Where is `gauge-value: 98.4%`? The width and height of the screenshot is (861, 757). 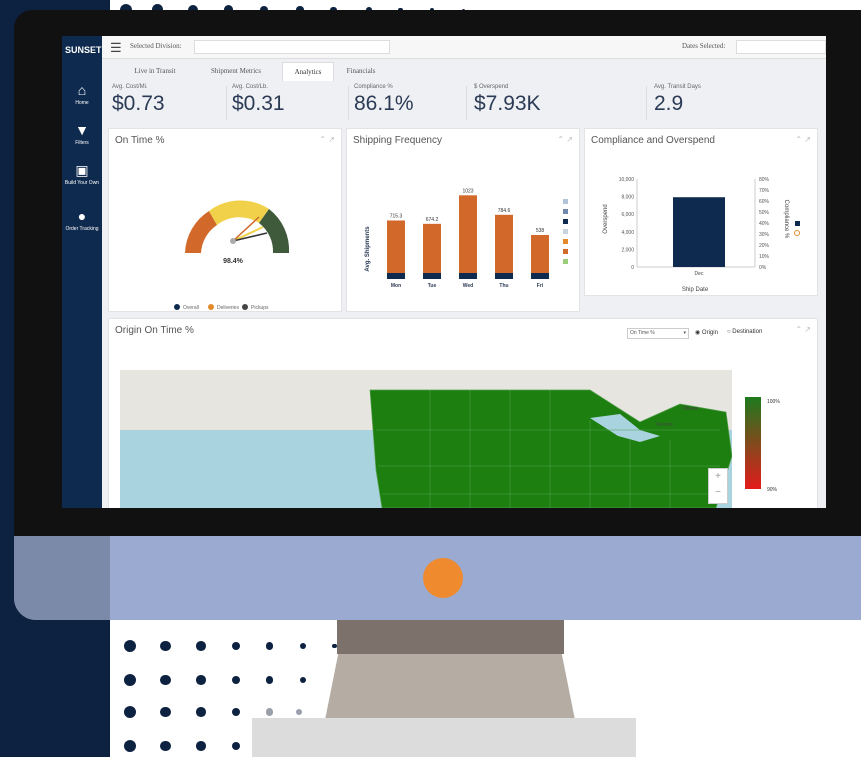
gauge-value: 98.4% is located at coordinates (233, 261).